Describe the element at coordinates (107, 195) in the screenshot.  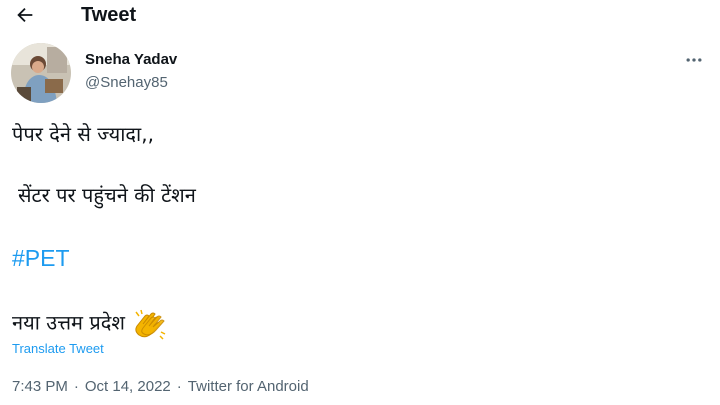
I see `tweet-text-line-2: सेंटर पर पहुंचने की टेंशन` at that location.